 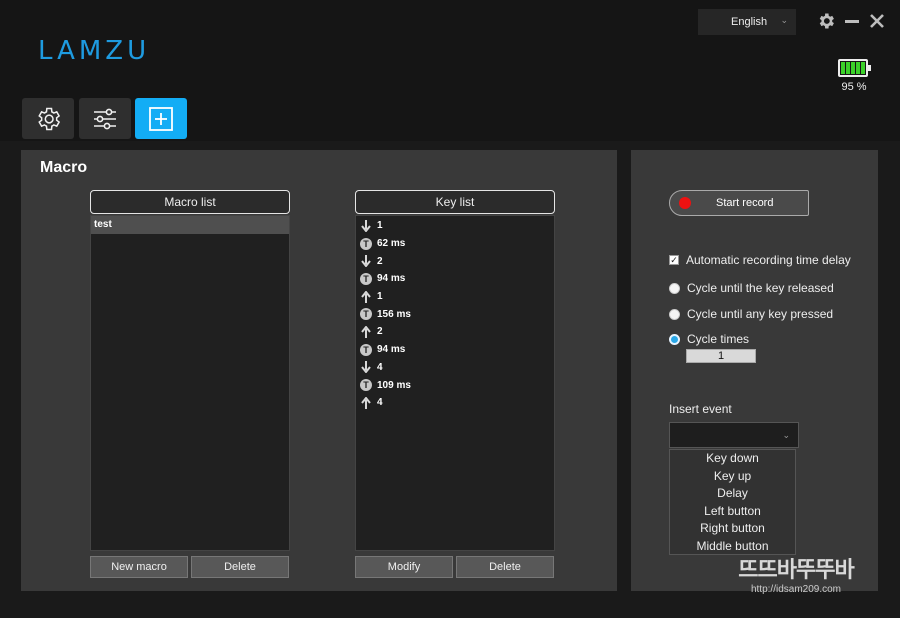 I want to click on key-event-row: T 62 ms, so click(x=455, y=244).